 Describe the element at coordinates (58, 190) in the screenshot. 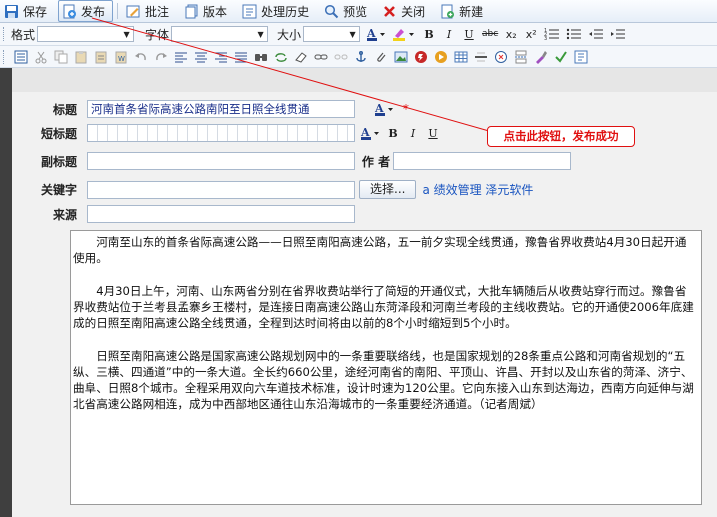

I see `keywords-label: 关键字` at that location.